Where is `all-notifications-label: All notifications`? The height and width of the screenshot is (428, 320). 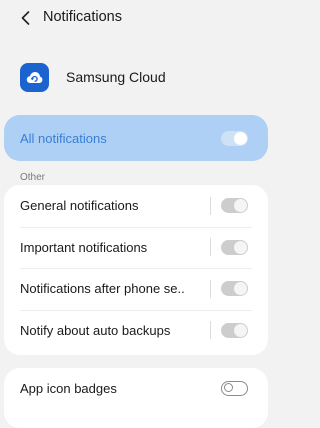 all-notifications-label: All notifications is located at coordinates (63, 138).